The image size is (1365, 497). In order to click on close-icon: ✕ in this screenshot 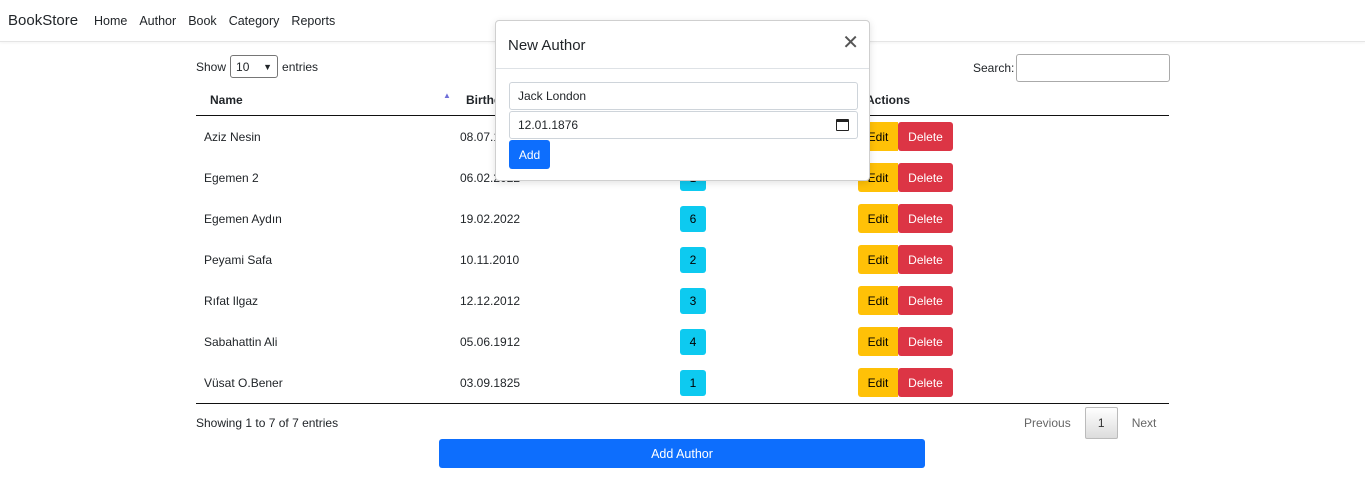, I will do `click(850, 43)`.